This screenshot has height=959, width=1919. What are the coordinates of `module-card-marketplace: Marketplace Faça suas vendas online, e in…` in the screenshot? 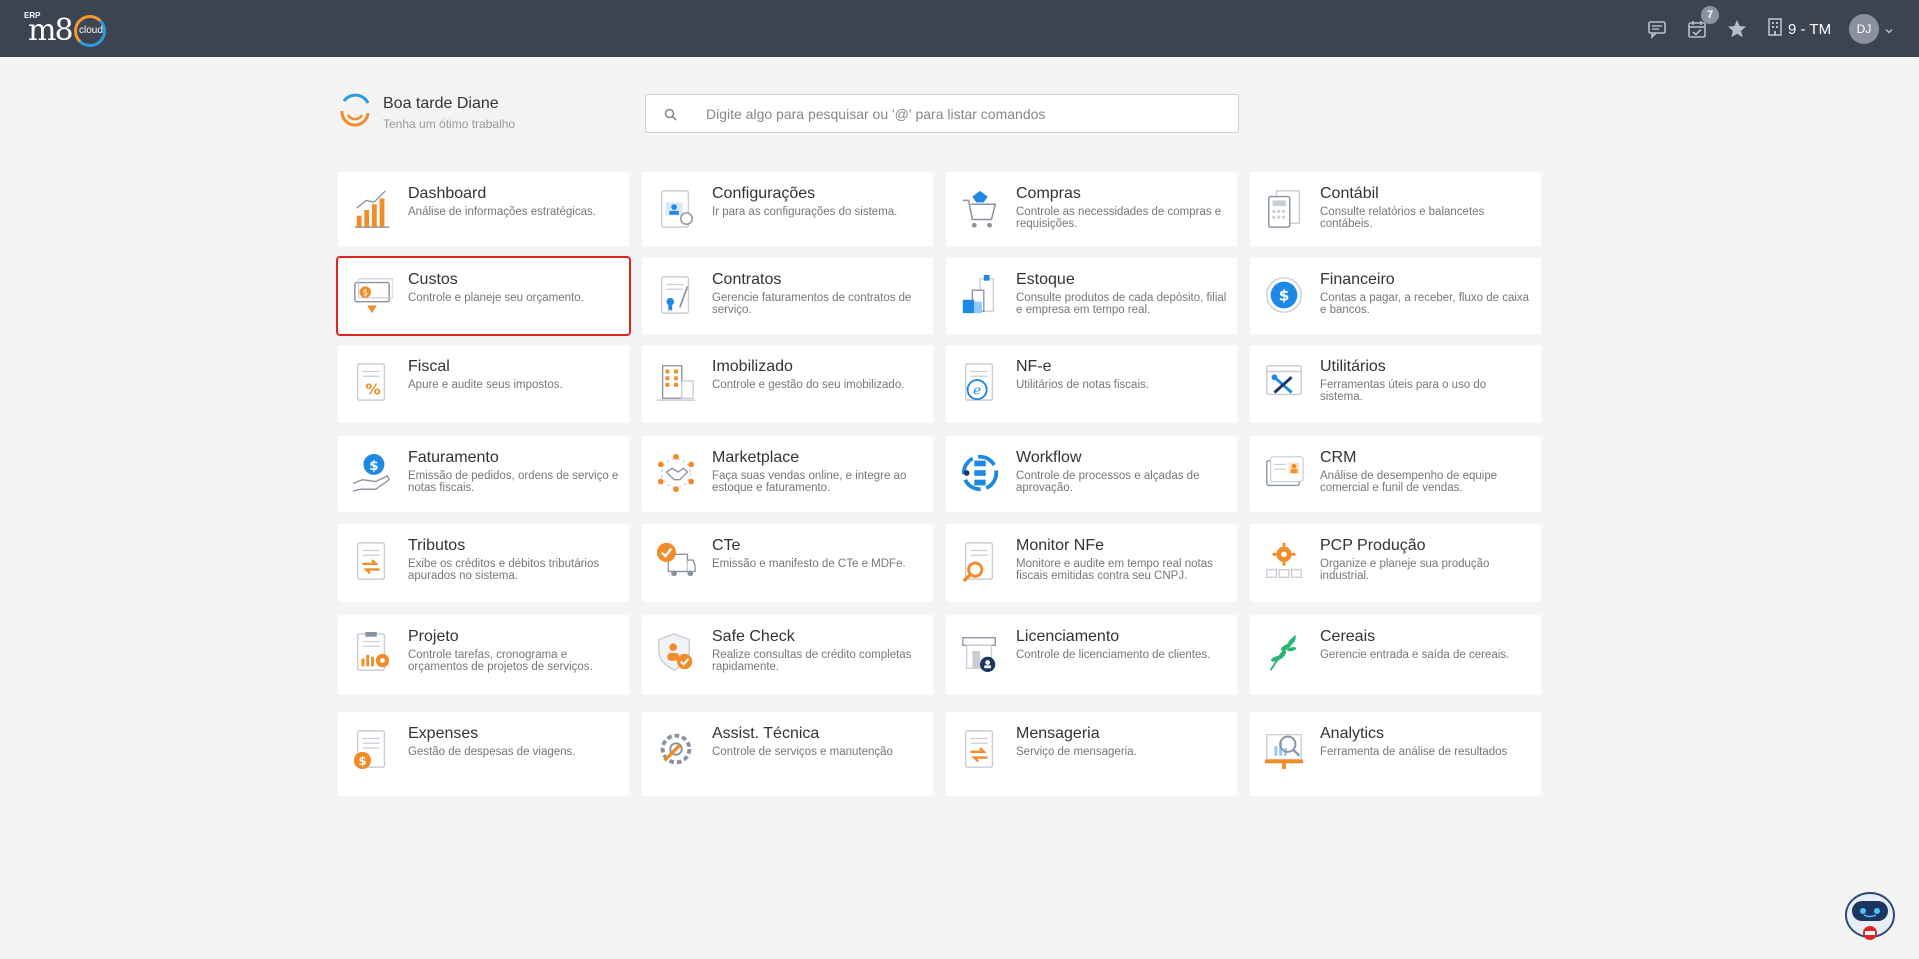 It's located at (787, 474).